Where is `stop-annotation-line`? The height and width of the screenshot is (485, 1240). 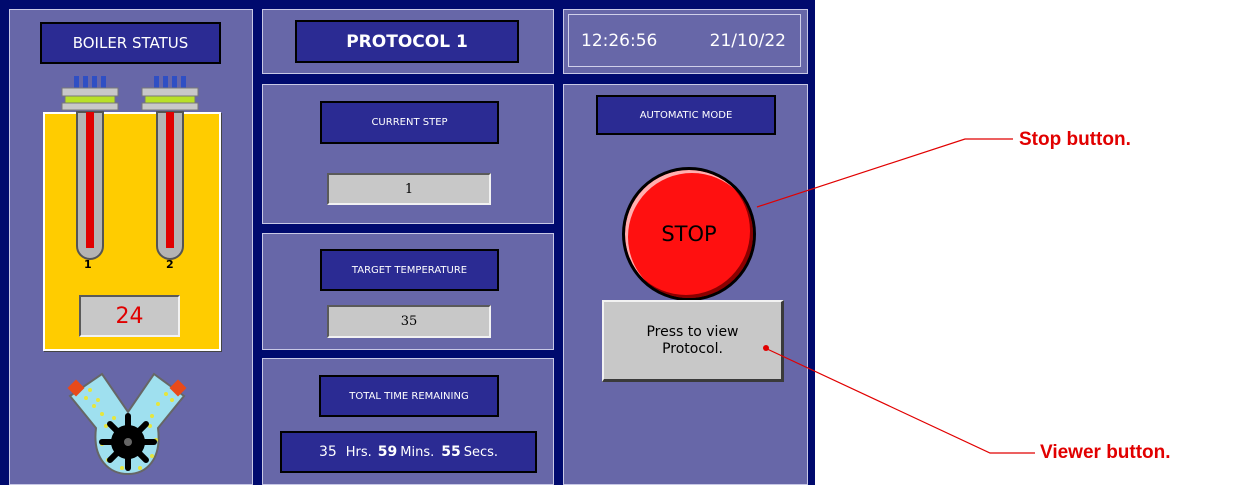 stop-annotation-line is located at coordinates (884, 173).